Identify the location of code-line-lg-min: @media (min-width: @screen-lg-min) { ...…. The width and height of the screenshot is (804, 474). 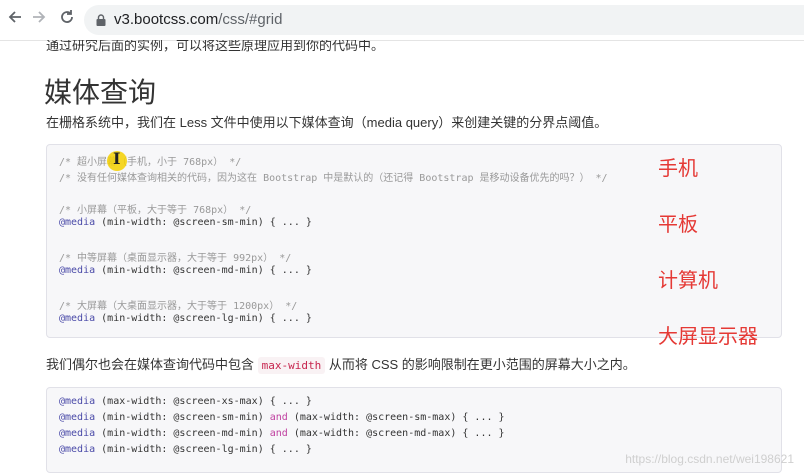
(185, 449).